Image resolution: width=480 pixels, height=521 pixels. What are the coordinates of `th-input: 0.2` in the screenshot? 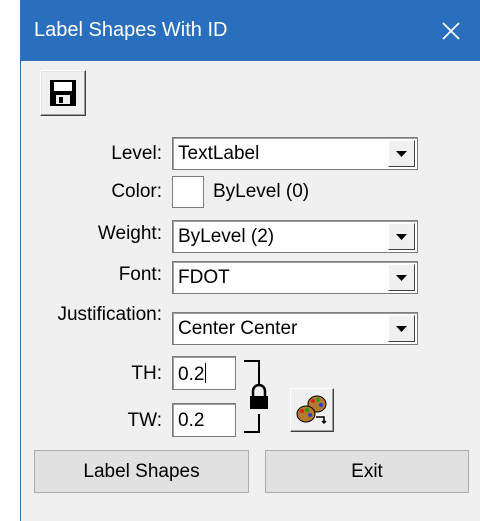 It's located at (204, 373).